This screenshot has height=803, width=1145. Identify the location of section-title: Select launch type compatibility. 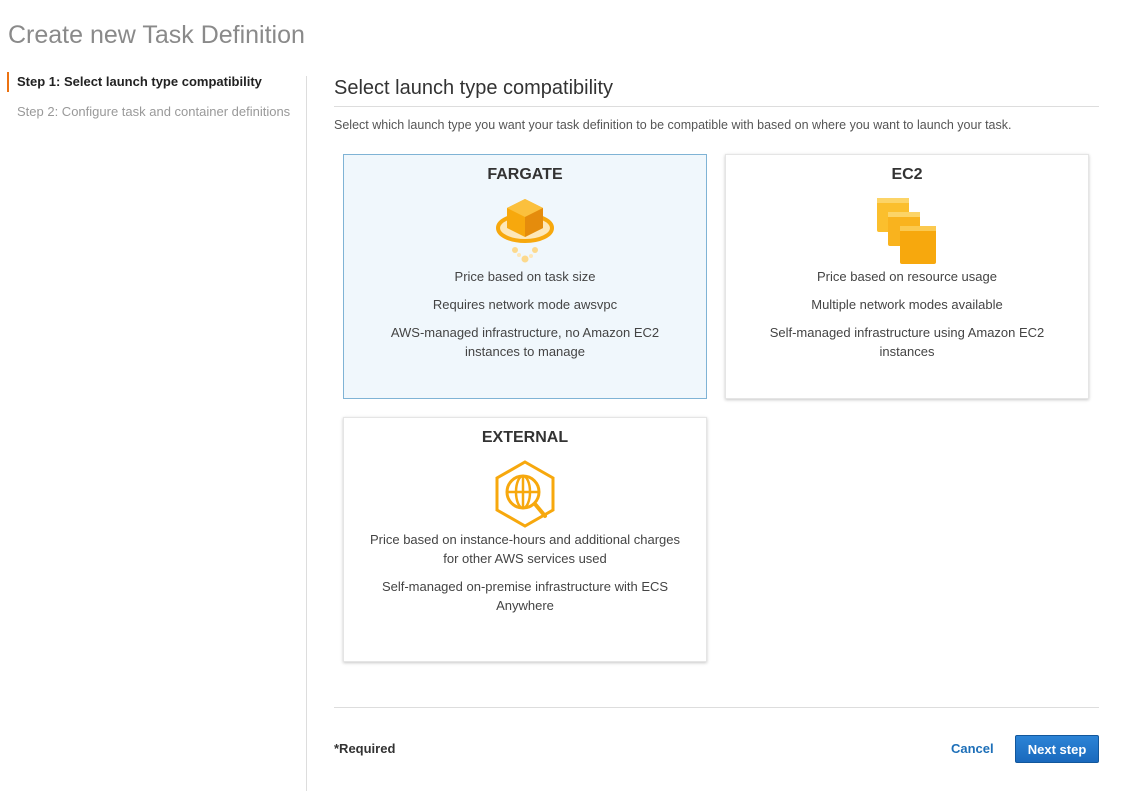
(474, 88).